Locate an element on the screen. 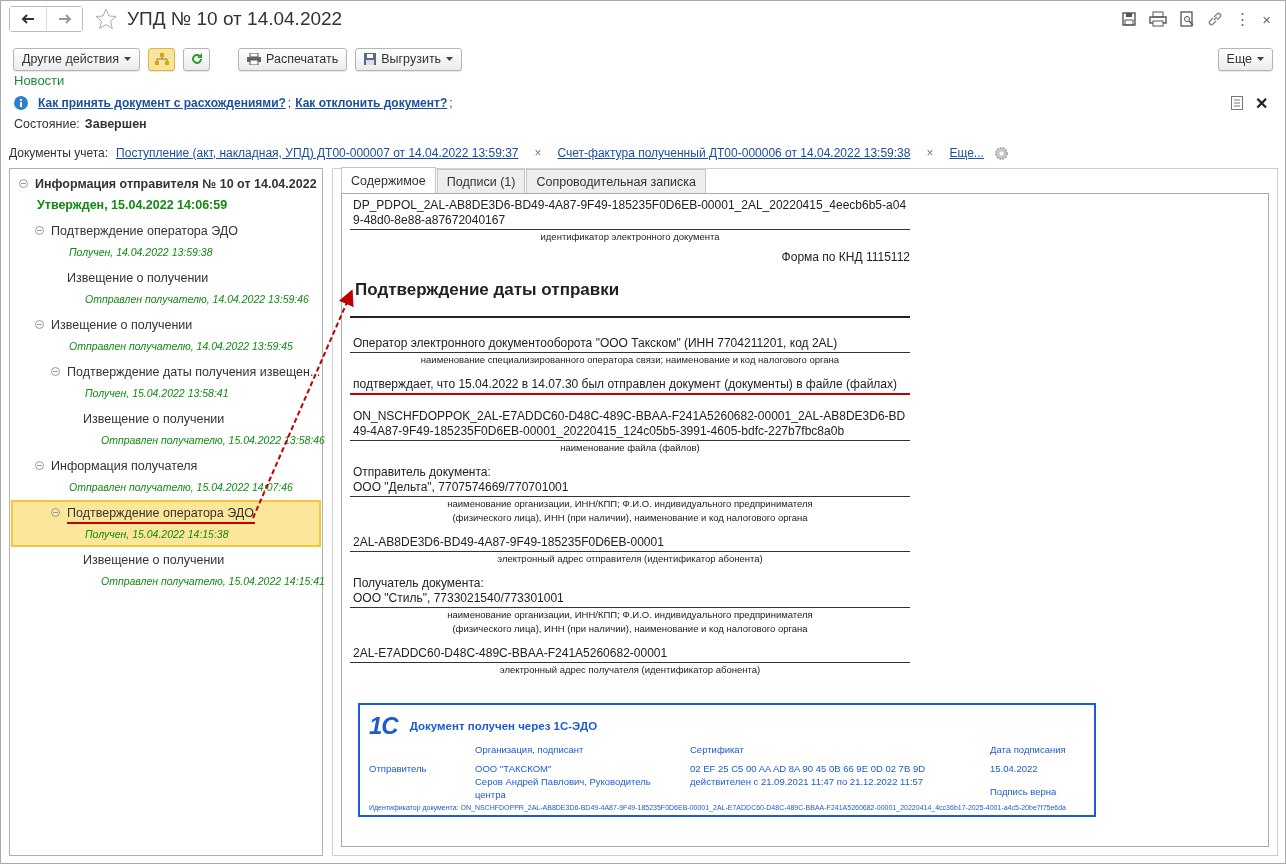  tree-item-status: Отправлен получателю, 14.04.2022 13:59:45 is located at coordinates (181, 346).